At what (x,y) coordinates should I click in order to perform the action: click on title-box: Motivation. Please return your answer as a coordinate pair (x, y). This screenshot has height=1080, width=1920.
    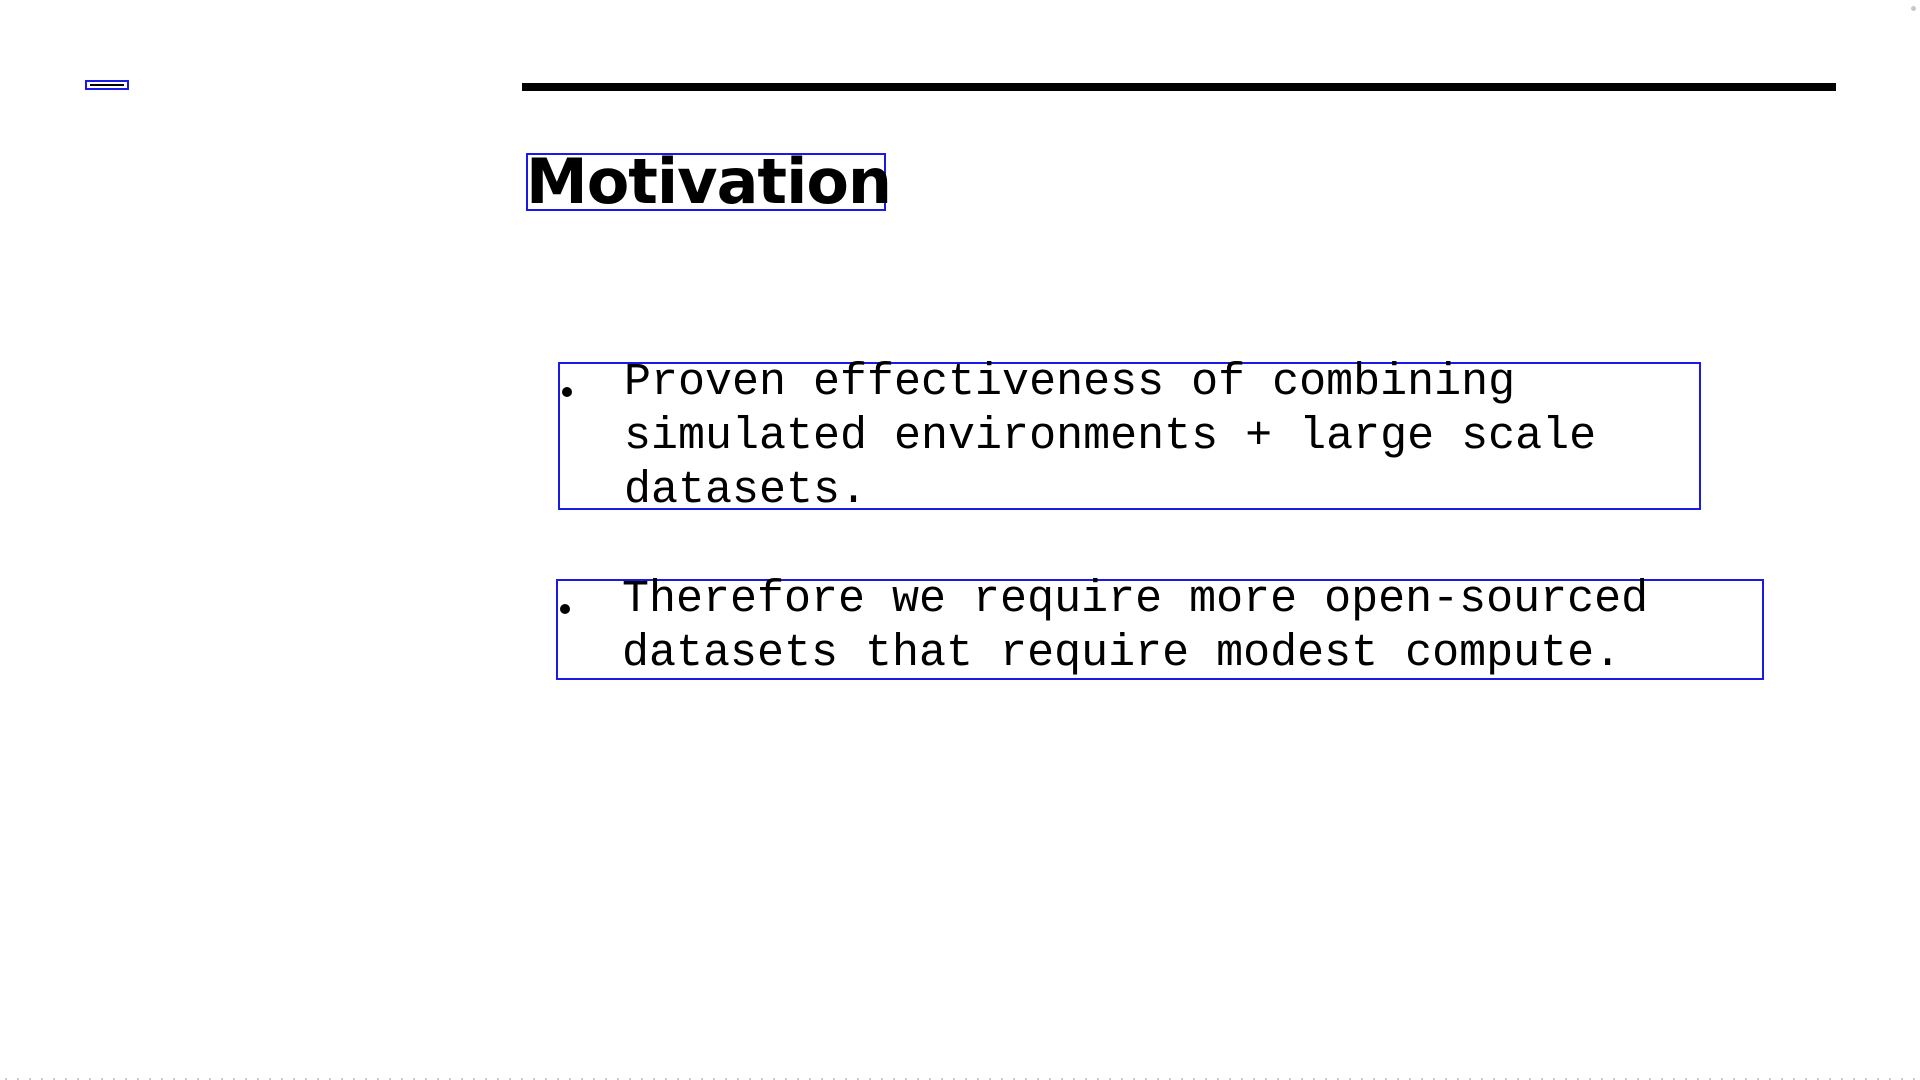
    Looking at the image, I should click on (709, 182).